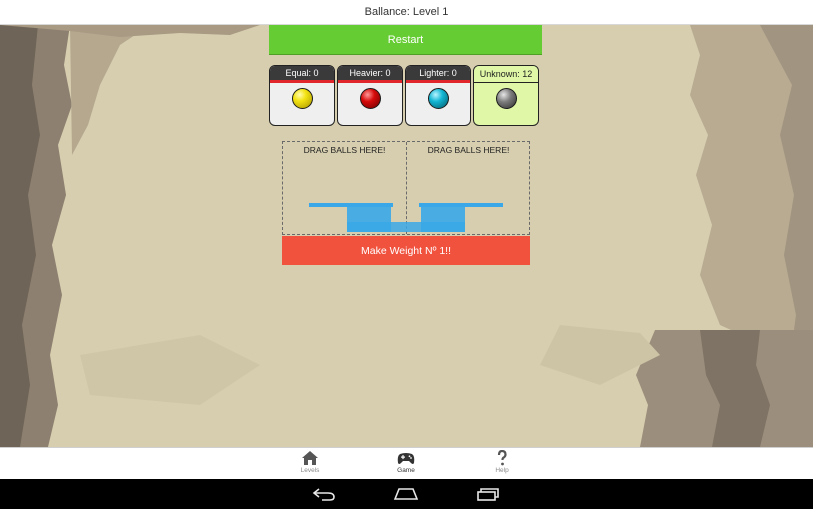 This screenshot has width=813, height=509. I want to click on back-icon, so click(323, 494).